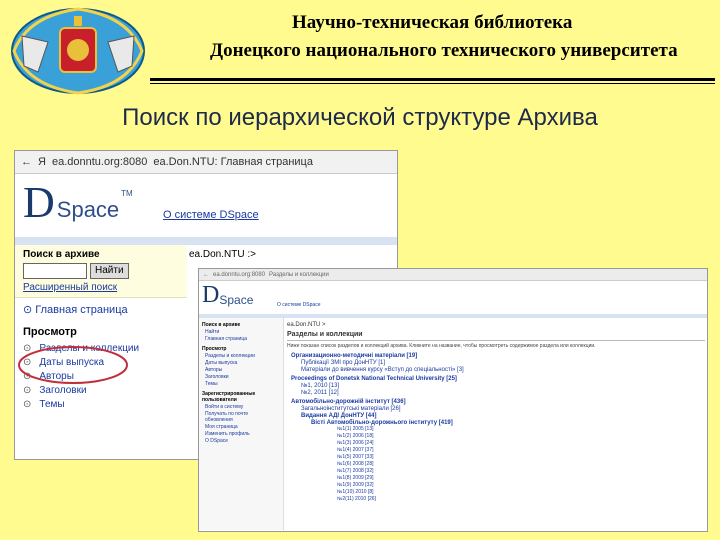 This screenshot has height=540, width=720. Describe the element at coordinates (241, 441) in the screenshot. I see `about-link: О DSpace` at that location.